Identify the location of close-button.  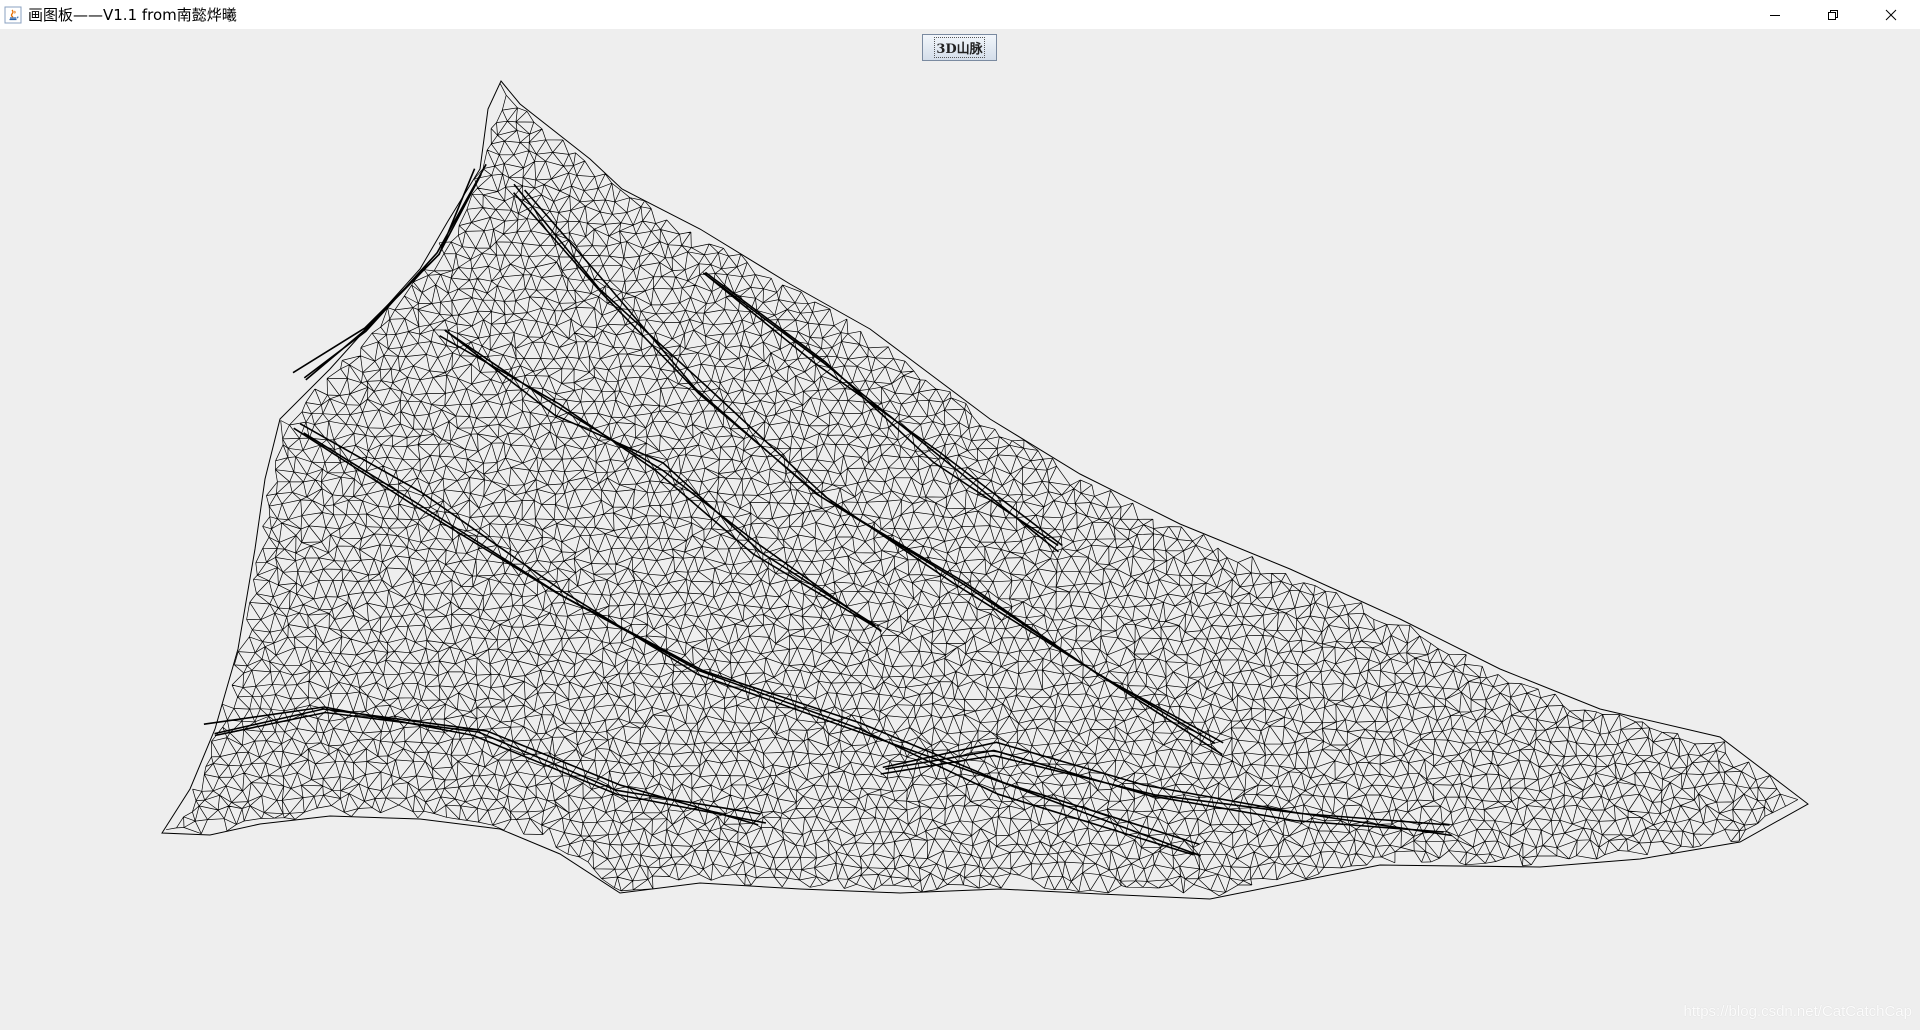
(1891, 14).